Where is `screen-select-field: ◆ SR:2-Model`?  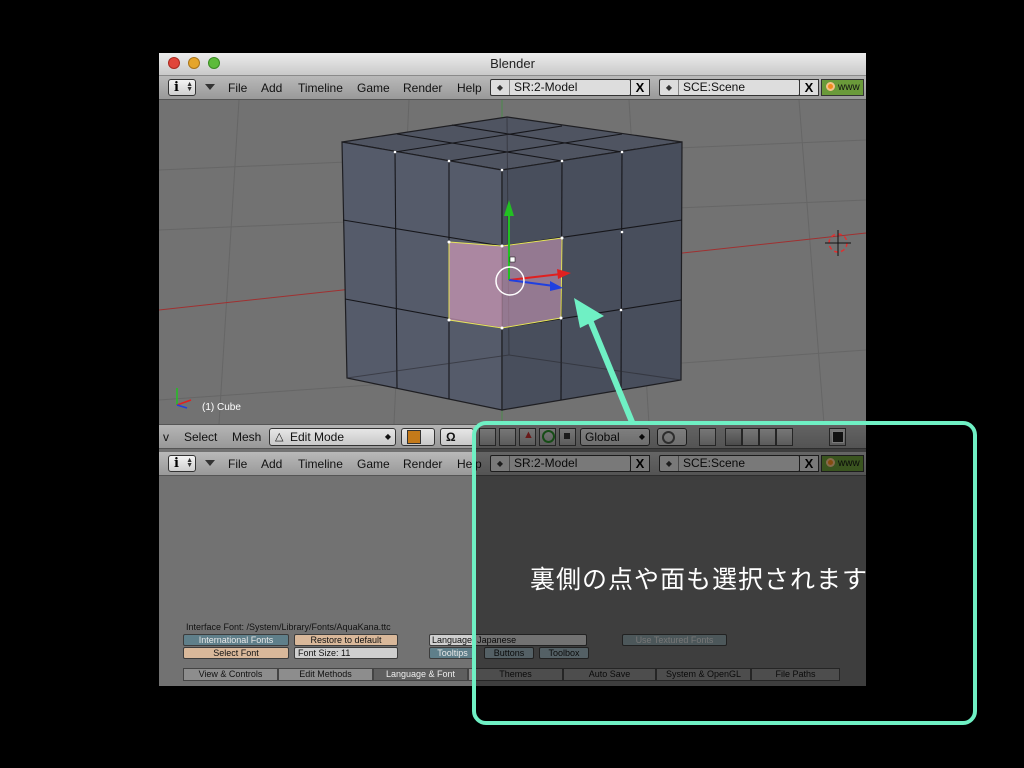 screen-select-field: ◆ SR:2-Model is located at coordinates (560, 87).